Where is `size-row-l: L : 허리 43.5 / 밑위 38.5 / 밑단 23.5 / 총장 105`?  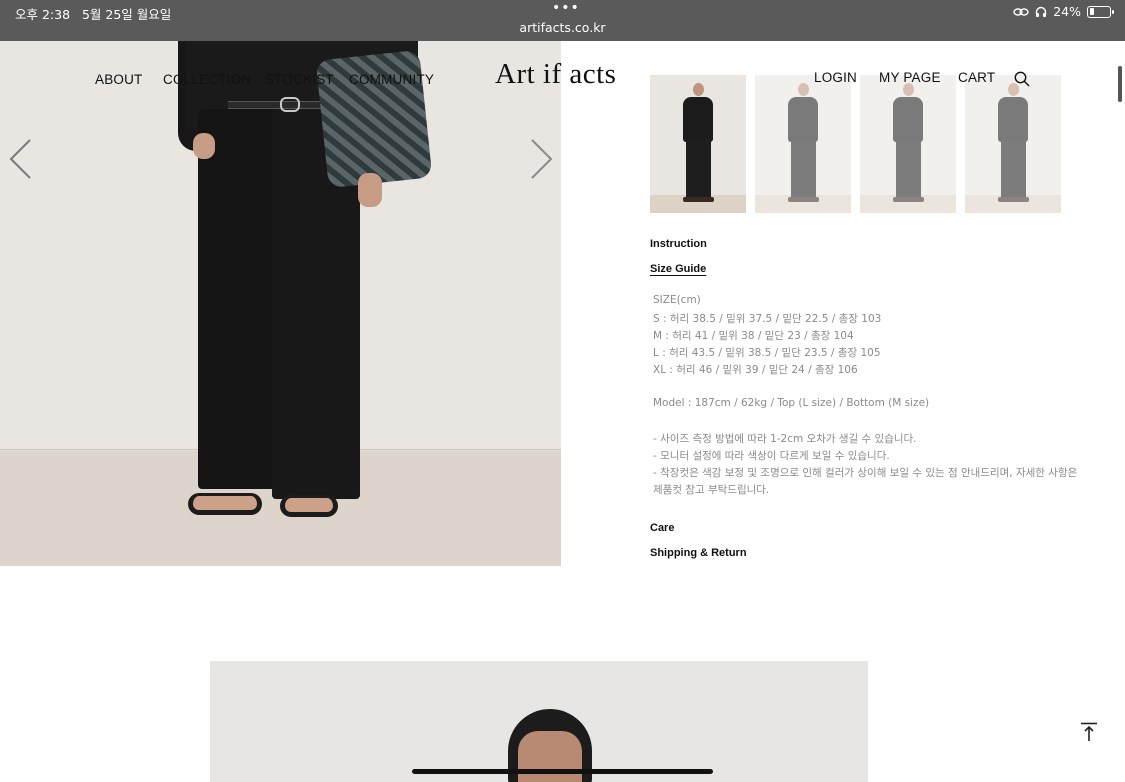 size-row-l: L : 허리 43.5 / 밑위 38.5 / 밑단 23.5 / 총장 105 is located at coordinates (767, 353).